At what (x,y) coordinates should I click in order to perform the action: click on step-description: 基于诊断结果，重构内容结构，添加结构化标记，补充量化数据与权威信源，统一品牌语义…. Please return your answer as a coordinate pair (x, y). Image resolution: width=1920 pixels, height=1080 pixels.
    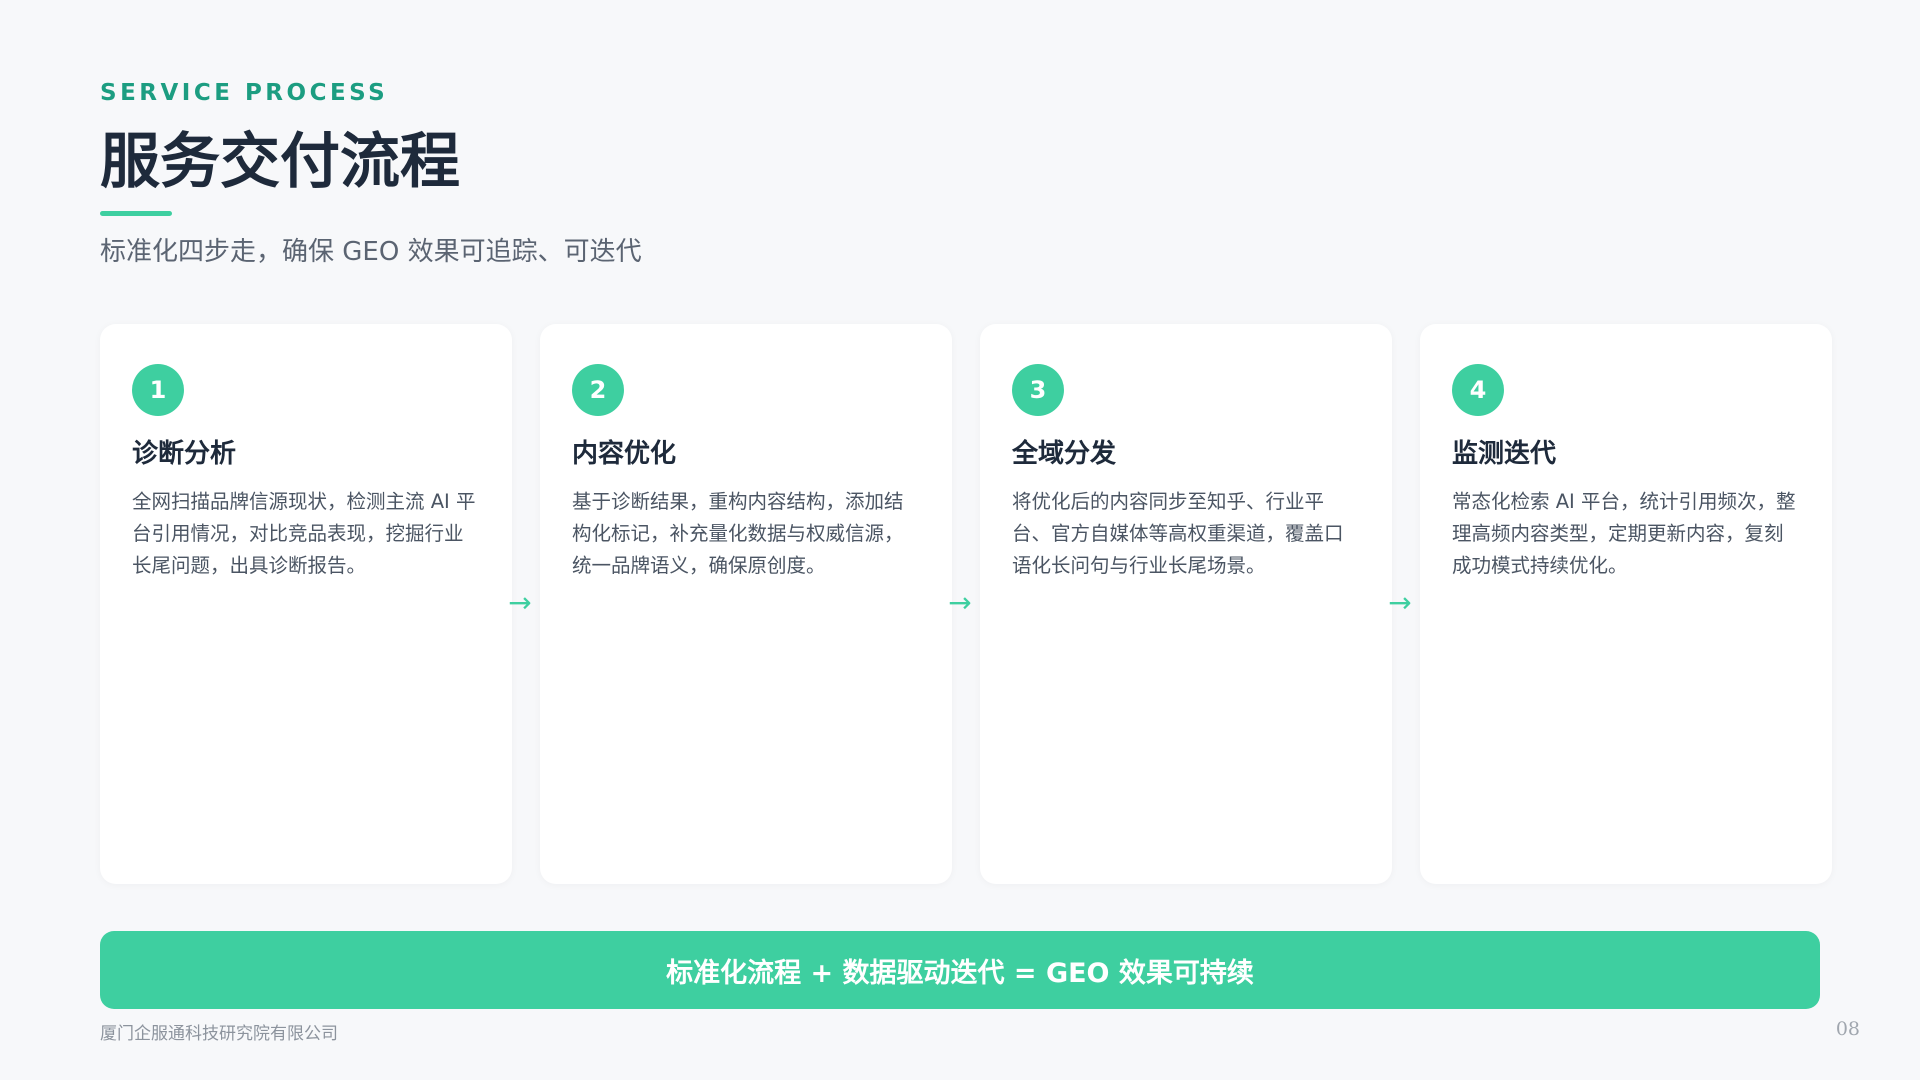
    Looking at the image, I should click on (738, 533).